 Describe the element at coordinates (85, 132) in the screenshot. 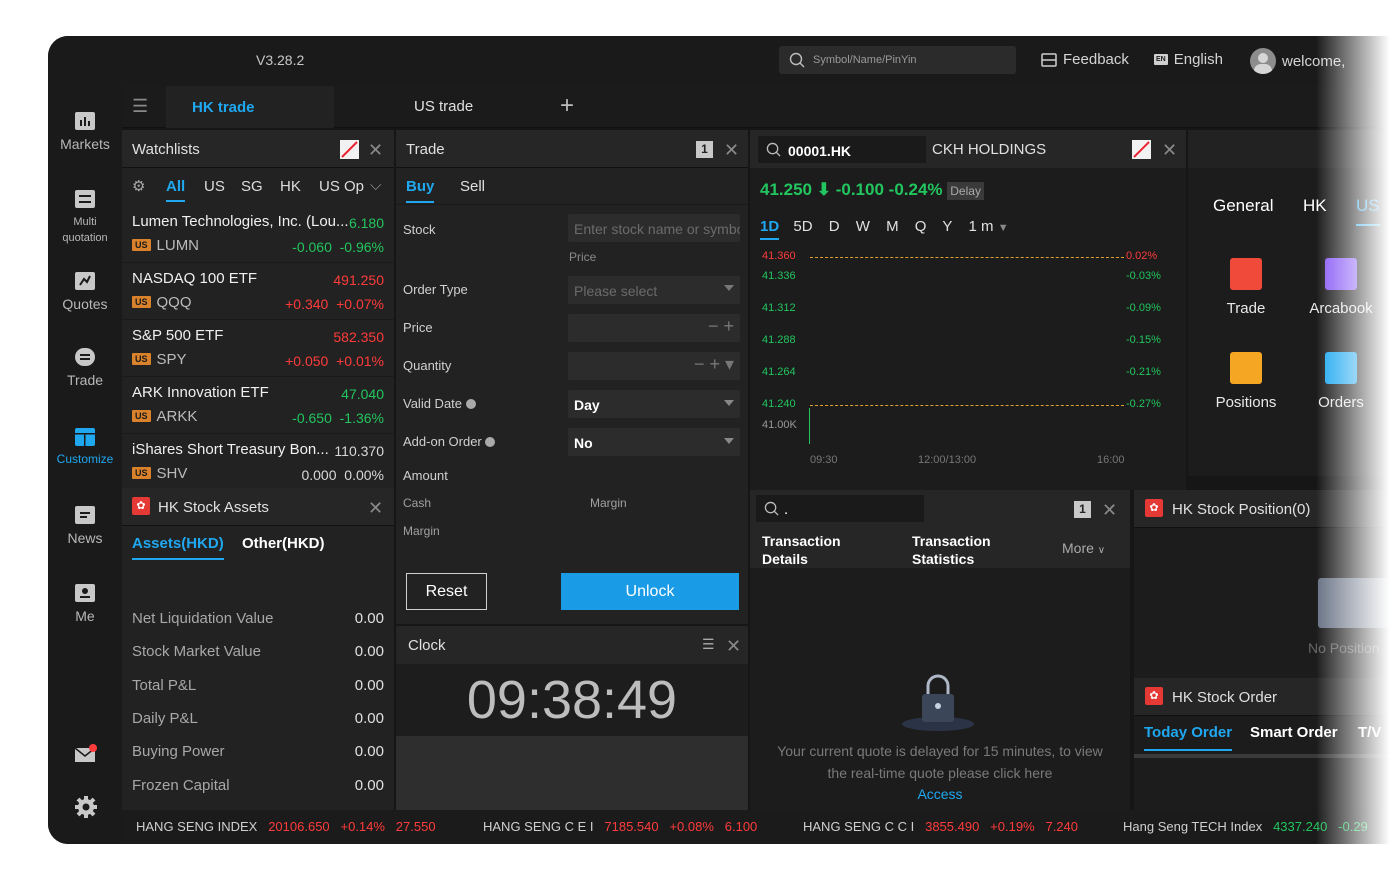

I see `sidebar-item-markets: Markets` at that location.